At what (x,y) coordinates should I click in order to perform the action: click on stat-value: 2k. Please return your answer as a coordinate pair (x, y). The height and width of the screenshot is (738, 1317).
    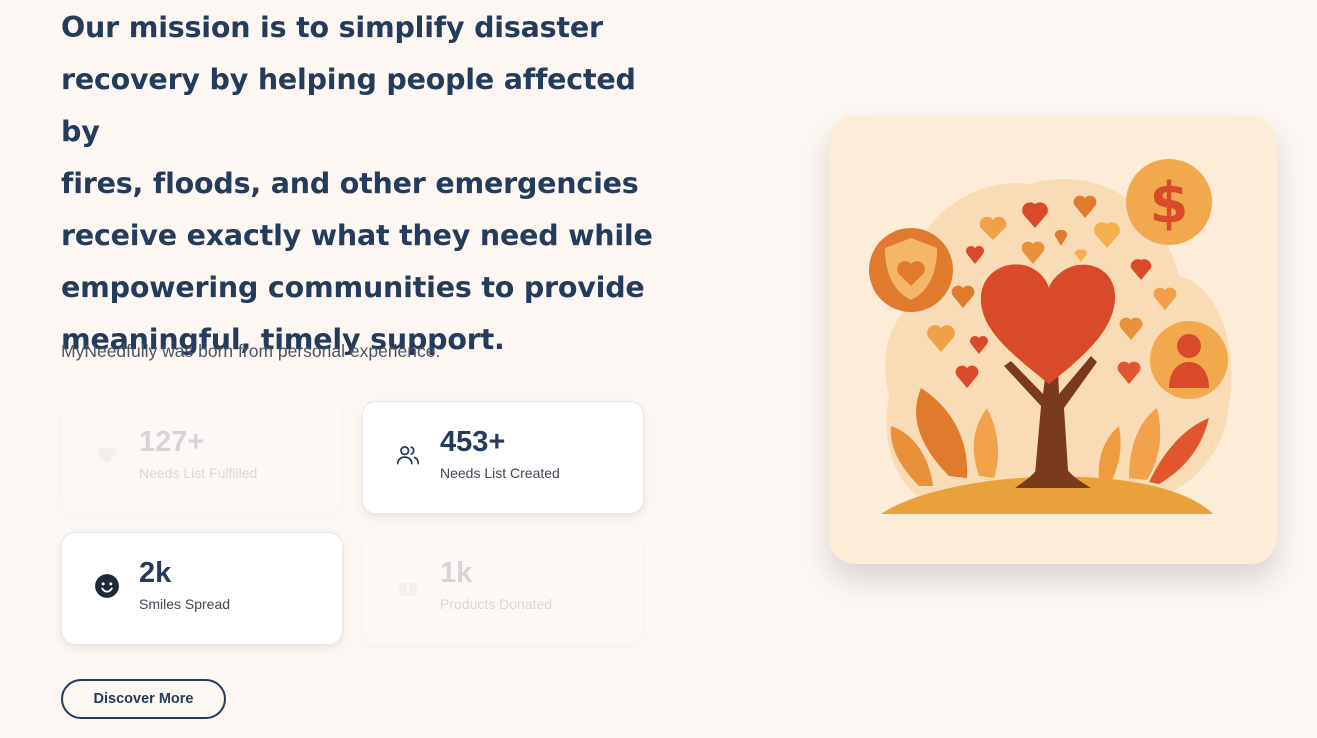
    Looking at the image, I should click on (155, 573).